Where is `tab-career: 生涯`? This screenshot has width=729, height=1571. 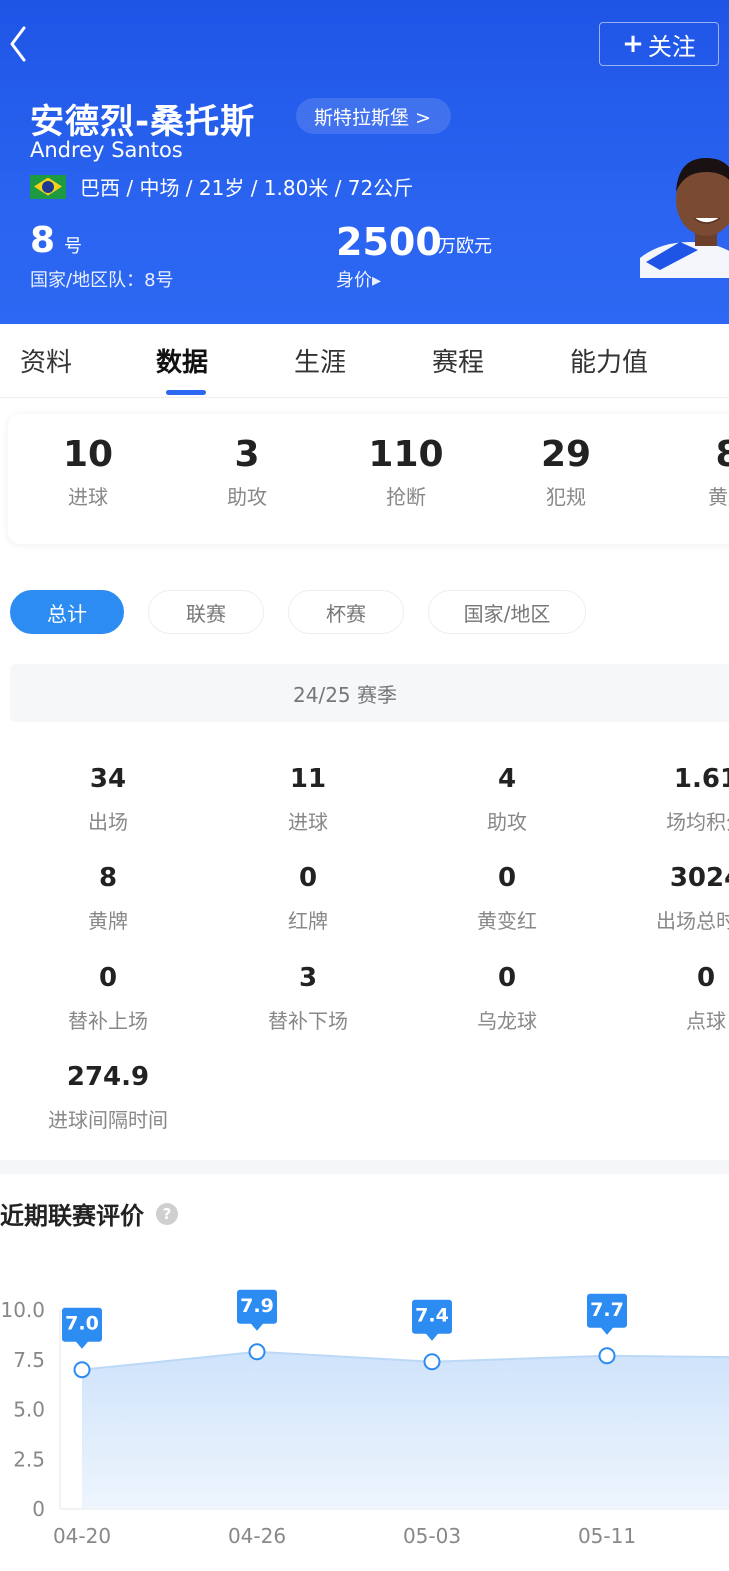 tab-career: 生涯 is located at coordinates (320, 360).